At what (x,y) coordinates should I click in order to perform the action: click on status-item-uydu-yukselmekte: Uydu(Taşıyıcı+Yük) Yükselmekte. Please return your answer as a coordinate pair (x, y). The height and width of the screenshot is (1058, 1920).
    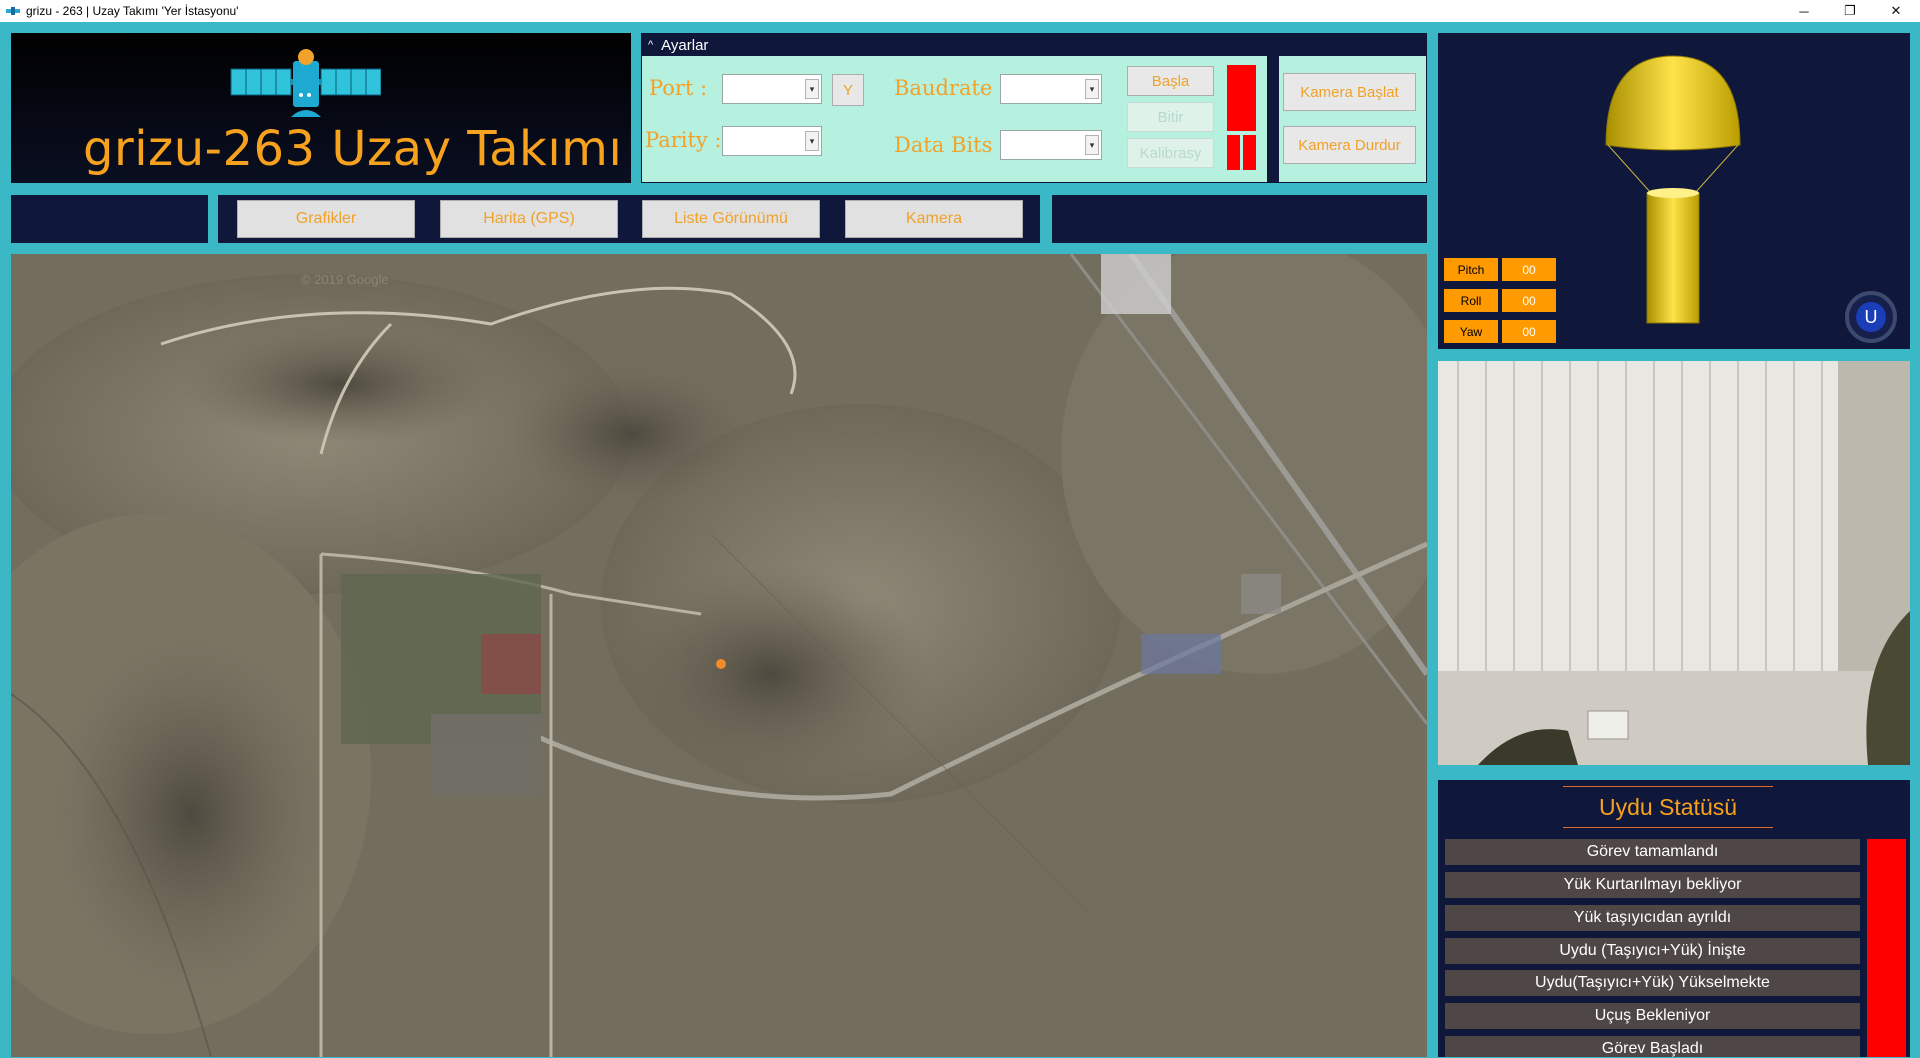
    Looking at the image, I should click on (1652, 983).